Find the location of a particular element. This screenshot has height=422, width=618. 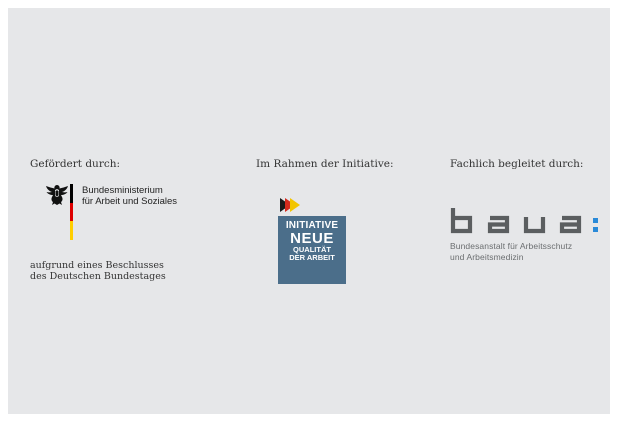

ministry-line-1: Bundesministerium is located at coordinates (122, 190).